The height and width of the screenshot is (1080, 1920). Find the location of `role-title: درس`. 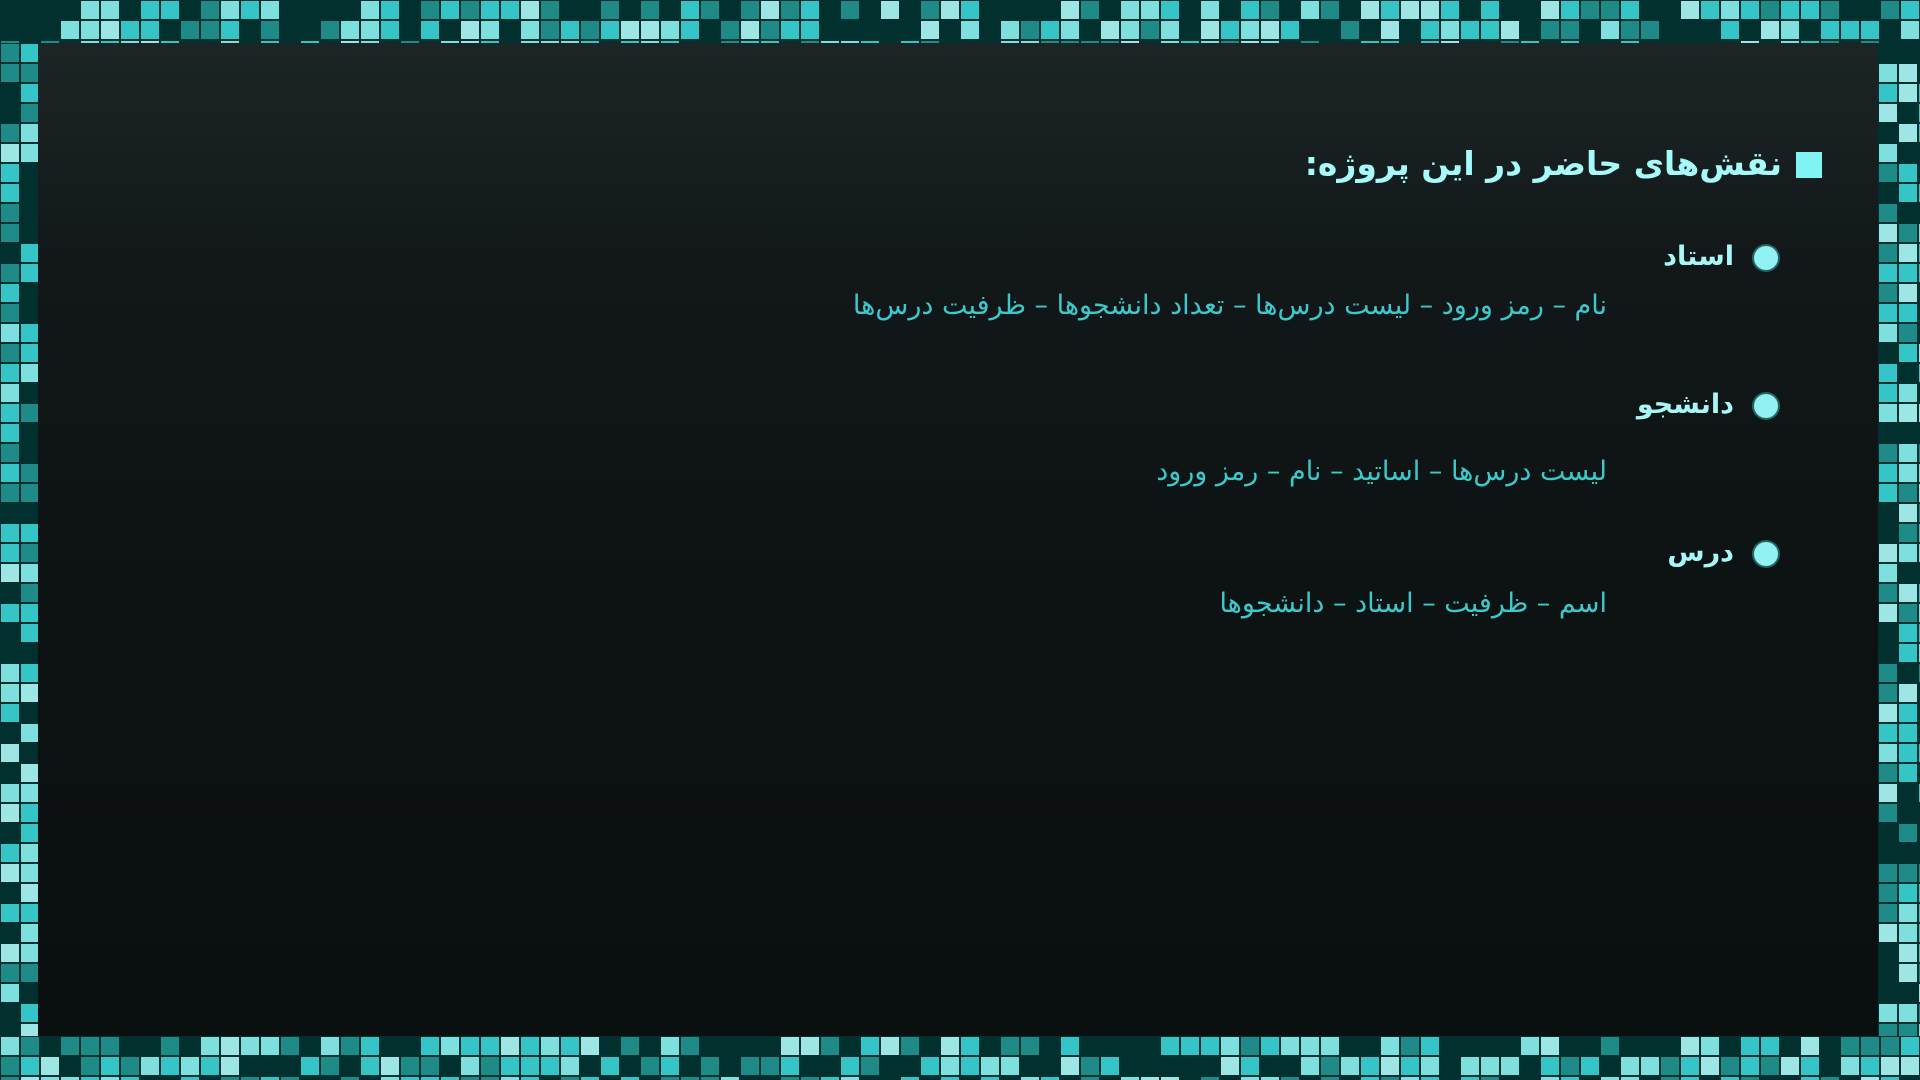

role-title: درس is located at coordinates (1700, 552).